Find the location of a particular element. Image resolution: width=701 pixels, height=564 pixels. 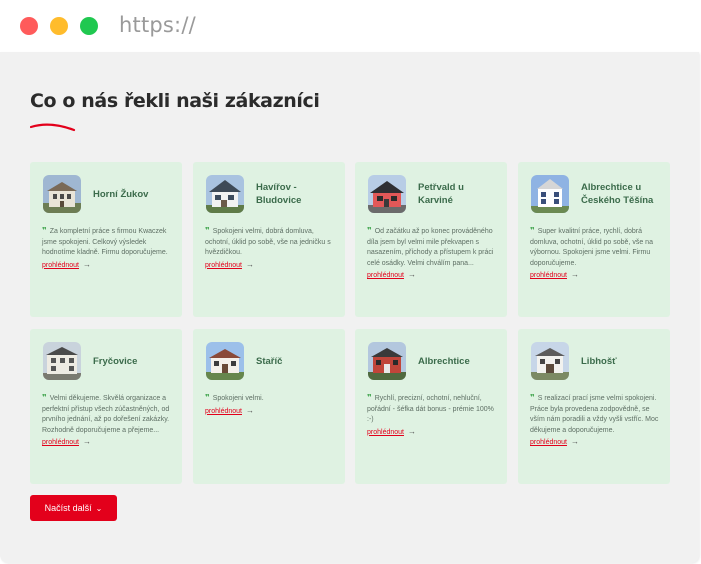

review-title: Fryčovice is located at coordinates (115, 361).